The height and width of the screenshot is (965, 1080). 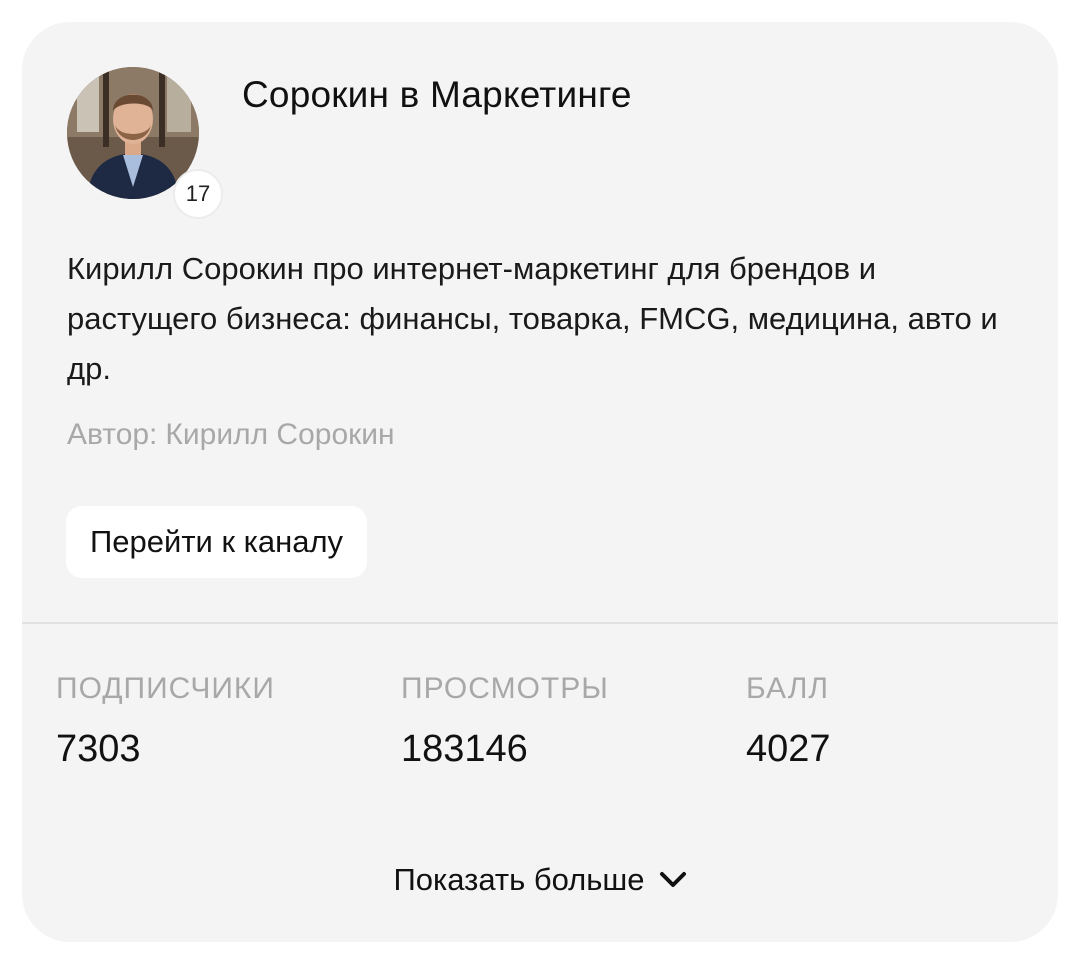 I want to click on stat-subscribers: ПОДПИСЧИКИ 7303, so click(x=165, y=721).